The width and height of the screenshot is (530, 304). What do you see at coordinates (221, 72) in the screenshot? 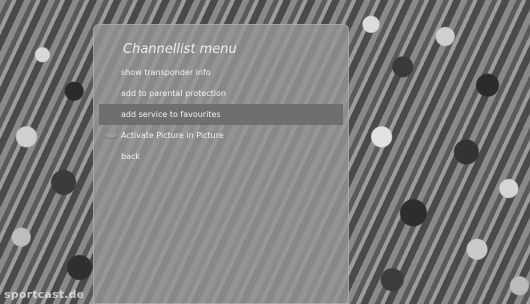
I see `menu-item-show-transponder-info: show transponder info` at bounding box center [221, 72].